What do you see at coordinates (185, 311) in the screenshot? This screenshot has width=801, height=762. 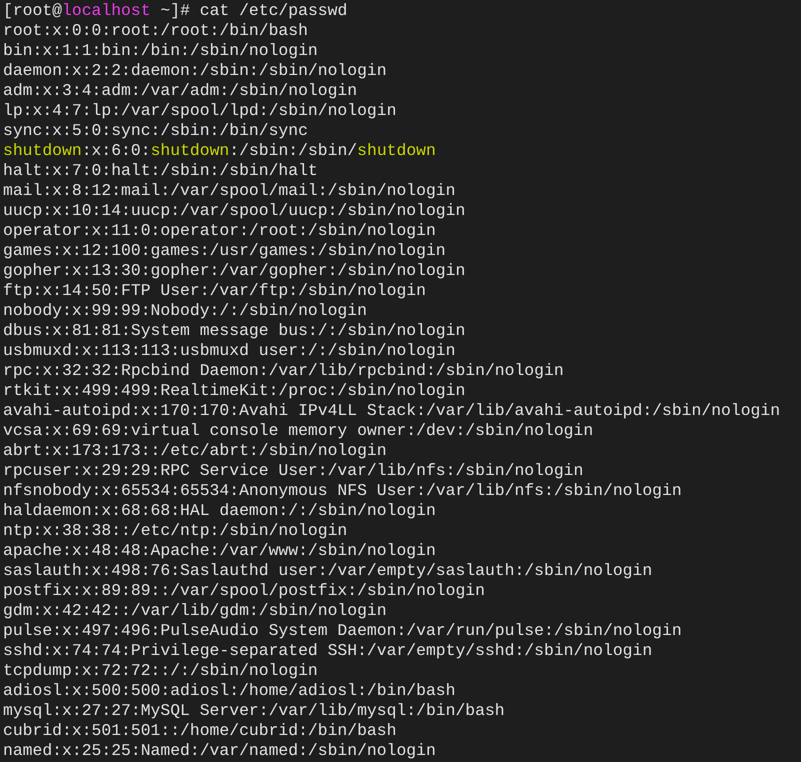 I see `terminal-line: nobody:x:99:99:Nobody:/:/sbin/nologin` at bounding box center [185, 311].